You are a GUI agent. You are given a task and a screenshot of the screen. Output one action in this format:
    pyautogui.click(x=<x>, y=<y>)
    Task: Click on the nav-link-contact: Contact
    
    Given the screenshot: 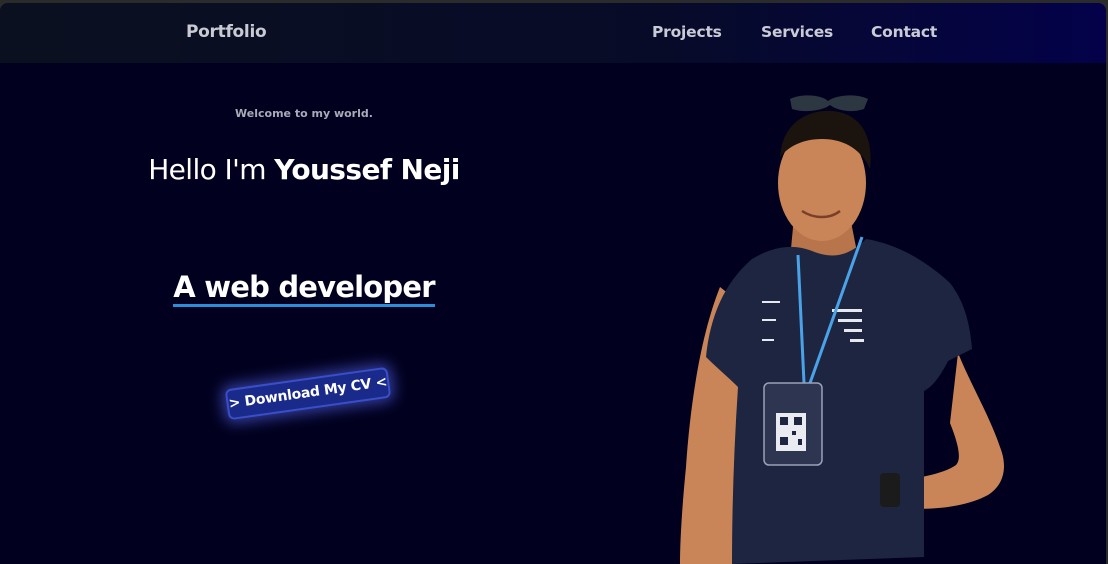 What is the action you would take?
    pyautogui.click(x=904, y=32)
    